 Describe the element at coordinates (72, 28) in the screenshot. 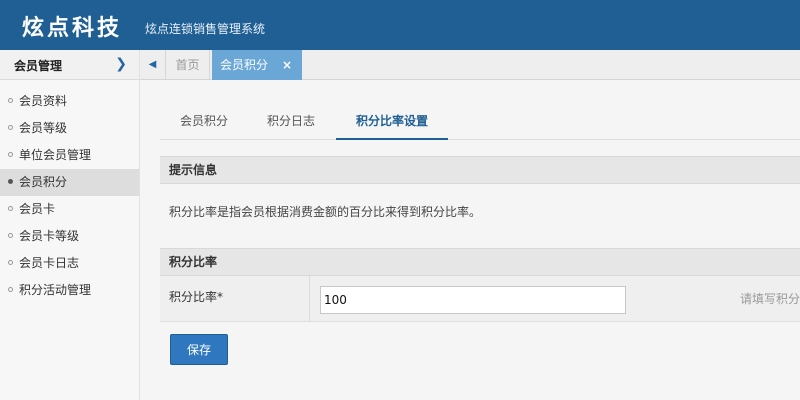

I see `logo: 炫点科技` at that location.